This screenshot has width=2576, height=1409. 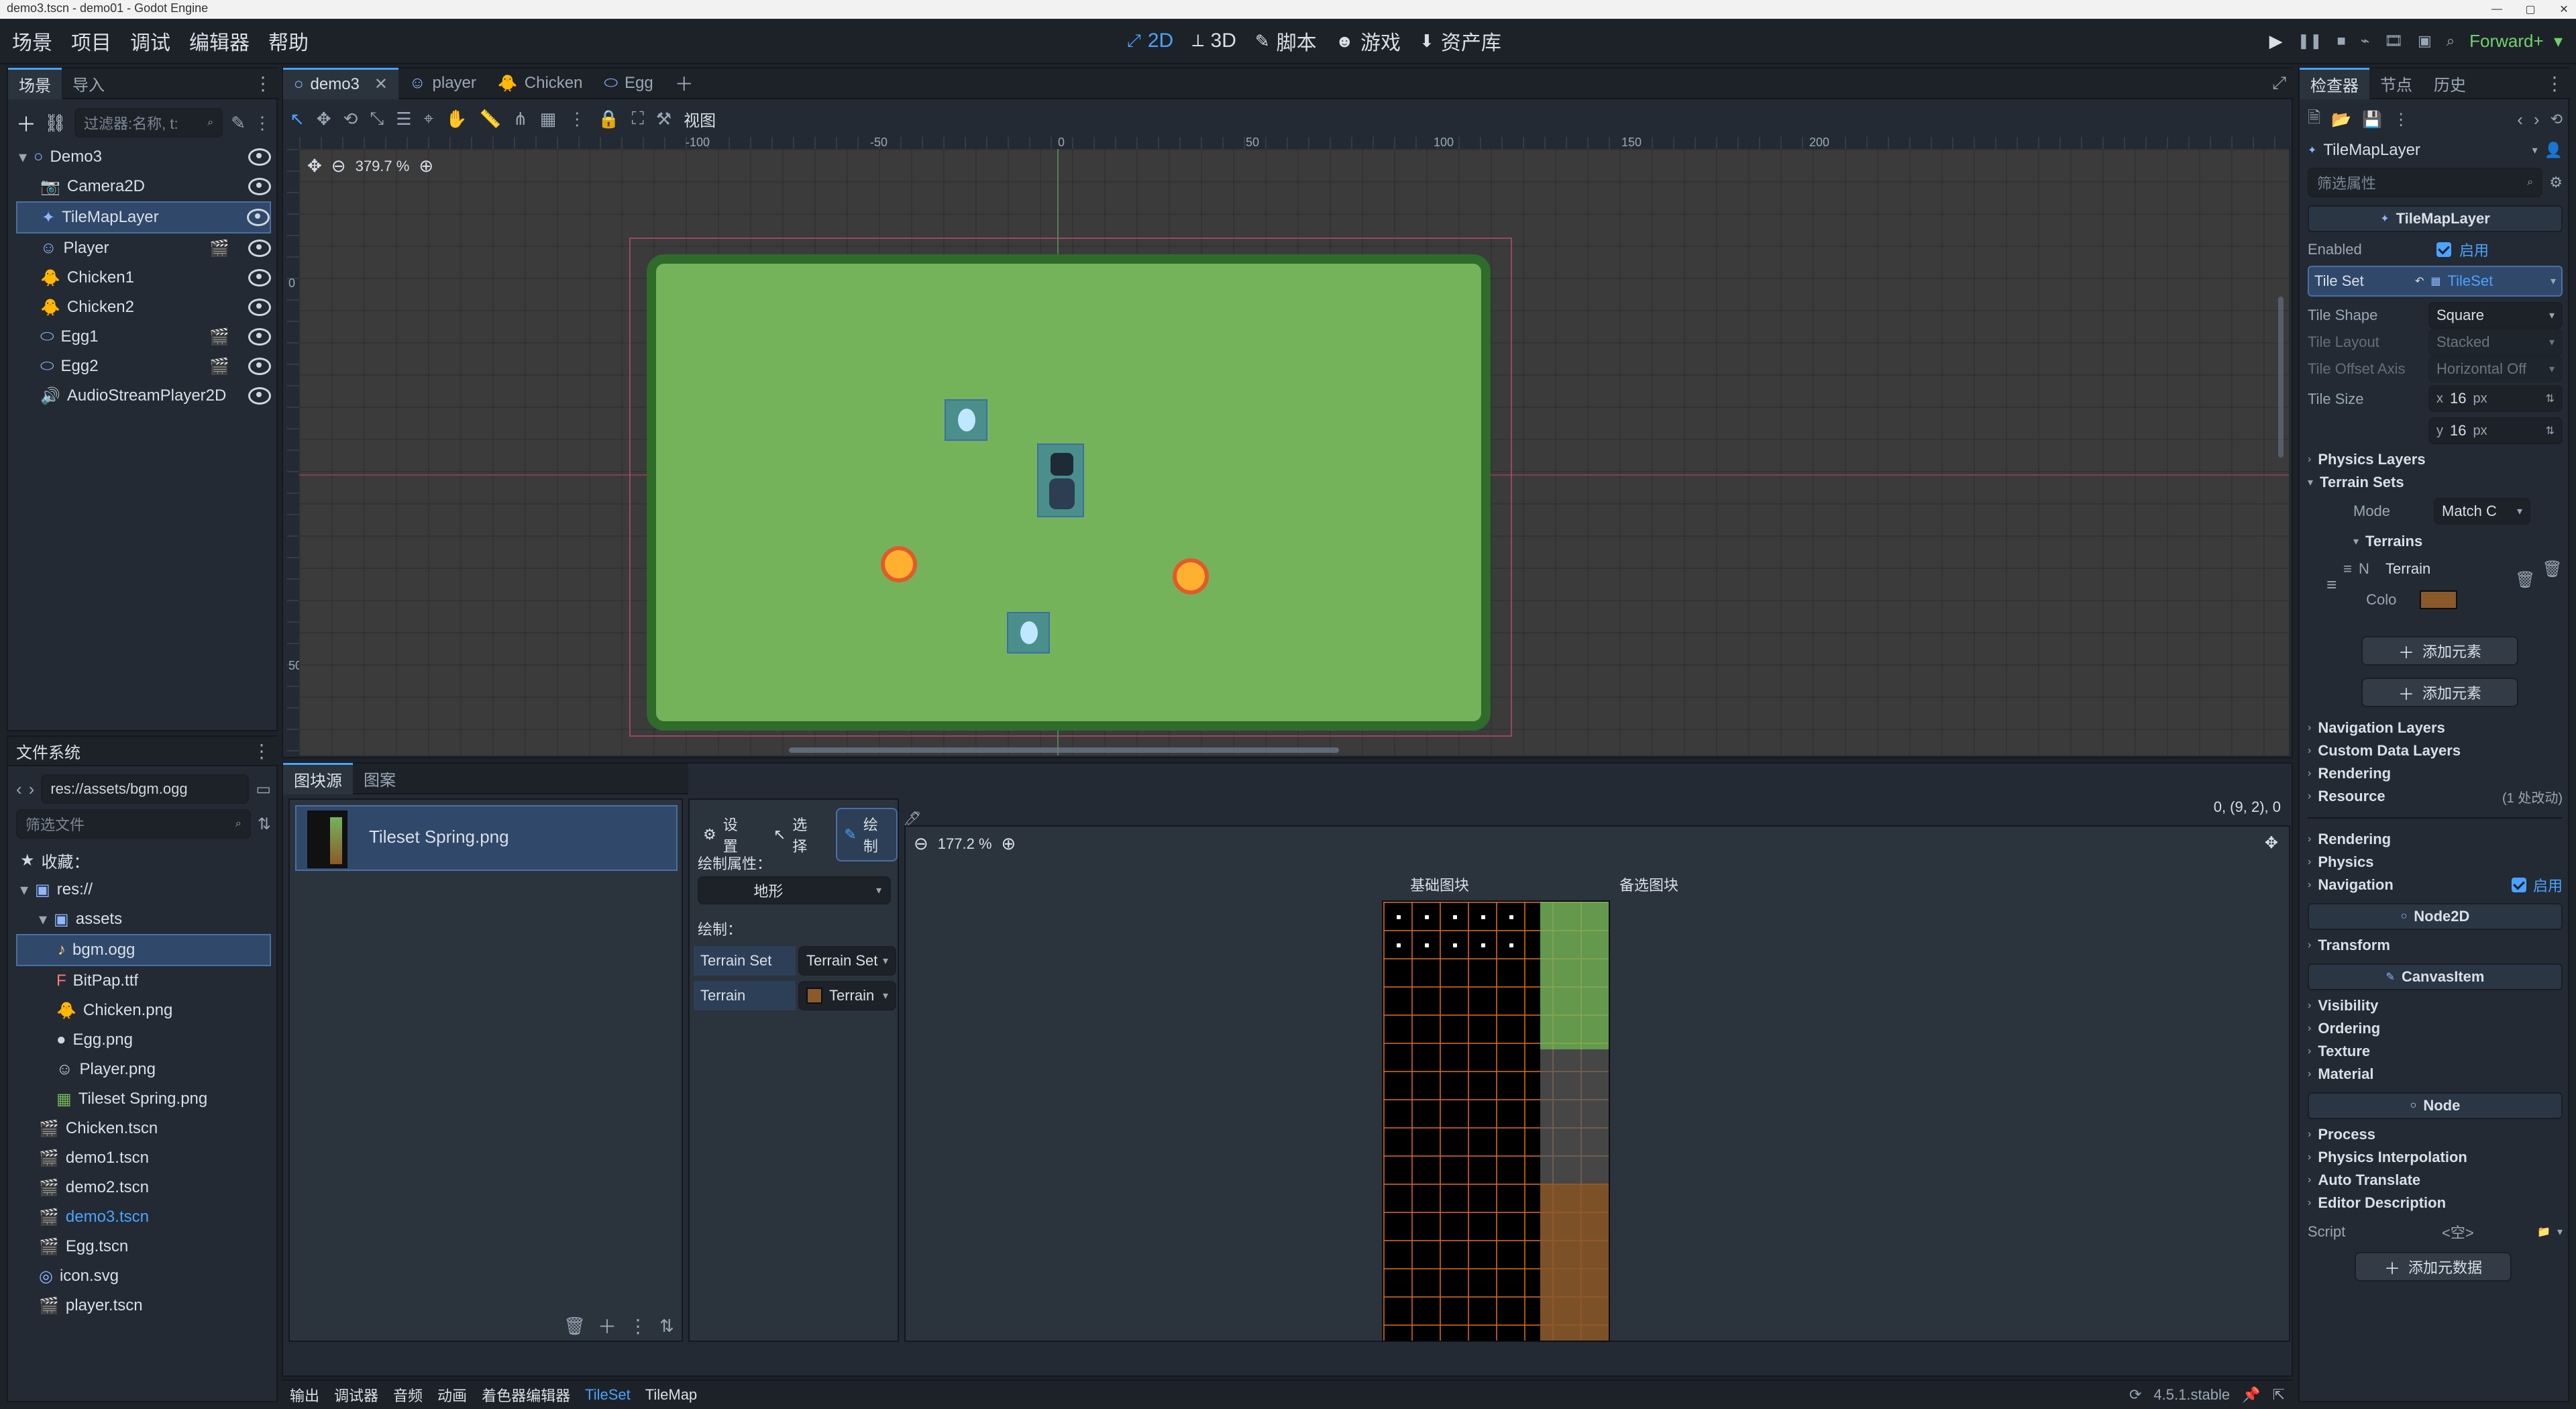 What do you see at coordinates (540, 83) in the screenshot?
I see `scene-tab-chicken: 🐥 Chicken` at bounding box center [540, 83].